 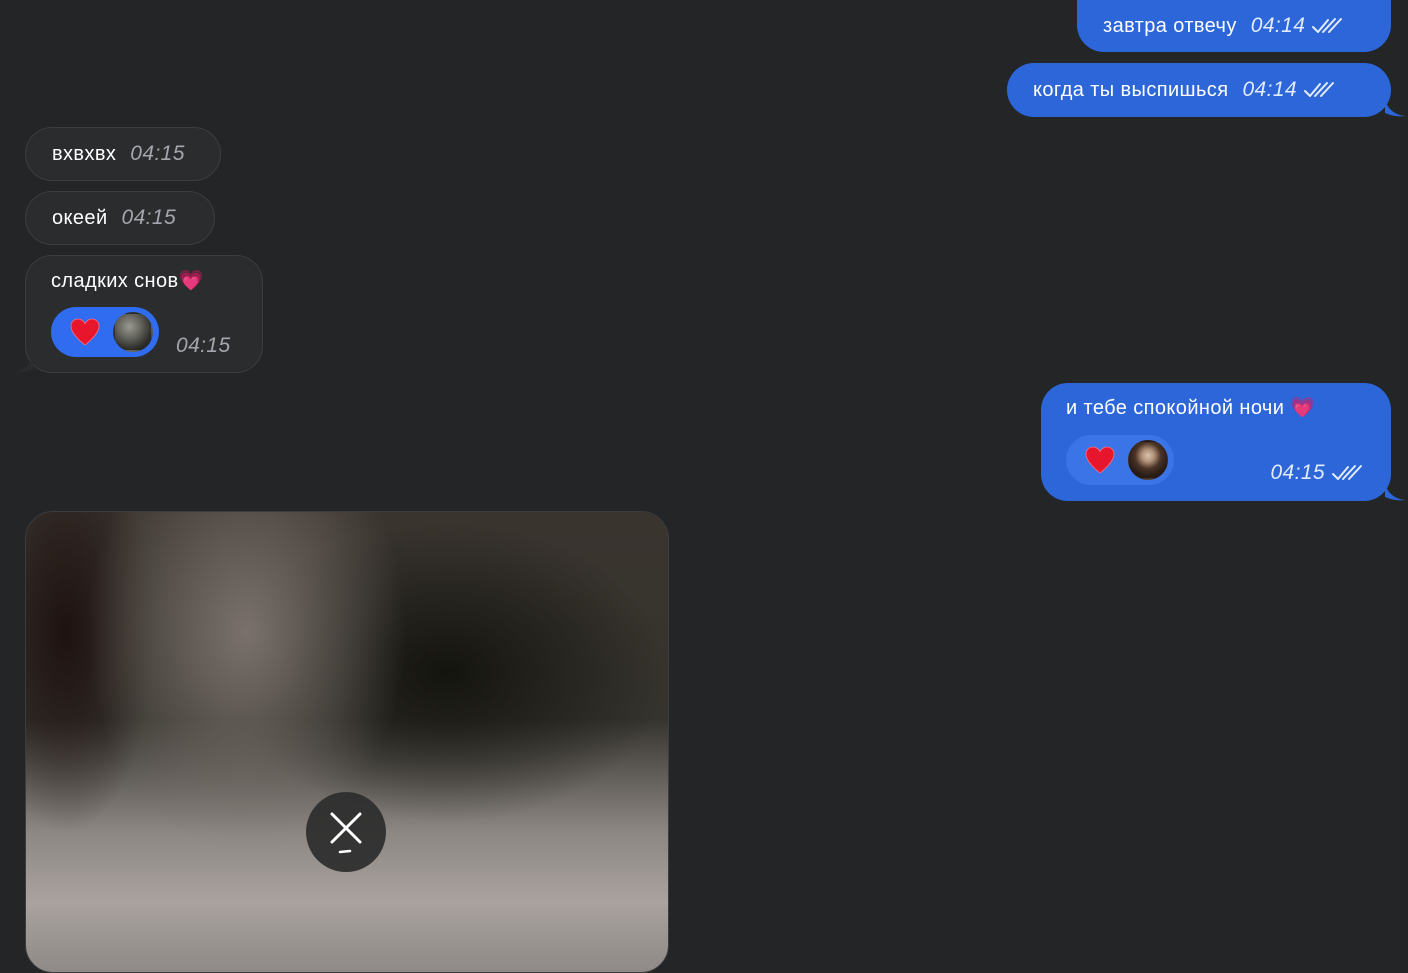 I want to click on message-meta: 04:15, so click(x=1309, y=473).